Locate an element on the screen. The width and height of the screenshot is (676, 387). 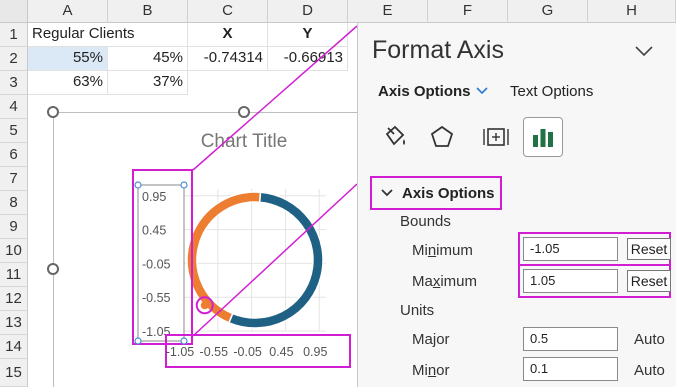
tab-text-options: Text Options is located at coordinates (551, 91).